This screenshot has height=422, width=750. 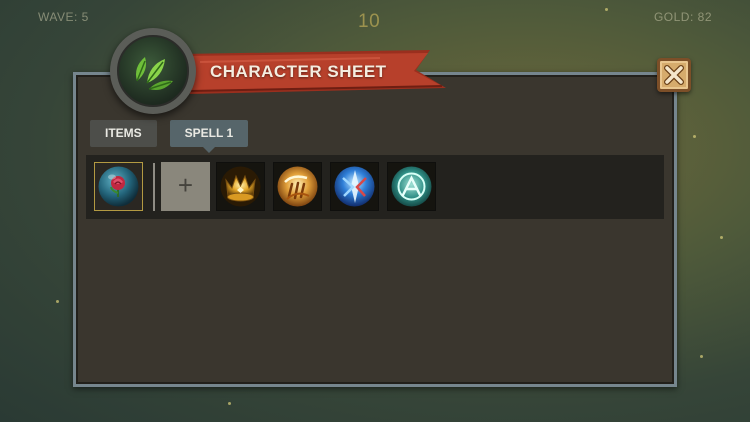 I want to click on rose-orb-icon, so click(x=118, y=186).